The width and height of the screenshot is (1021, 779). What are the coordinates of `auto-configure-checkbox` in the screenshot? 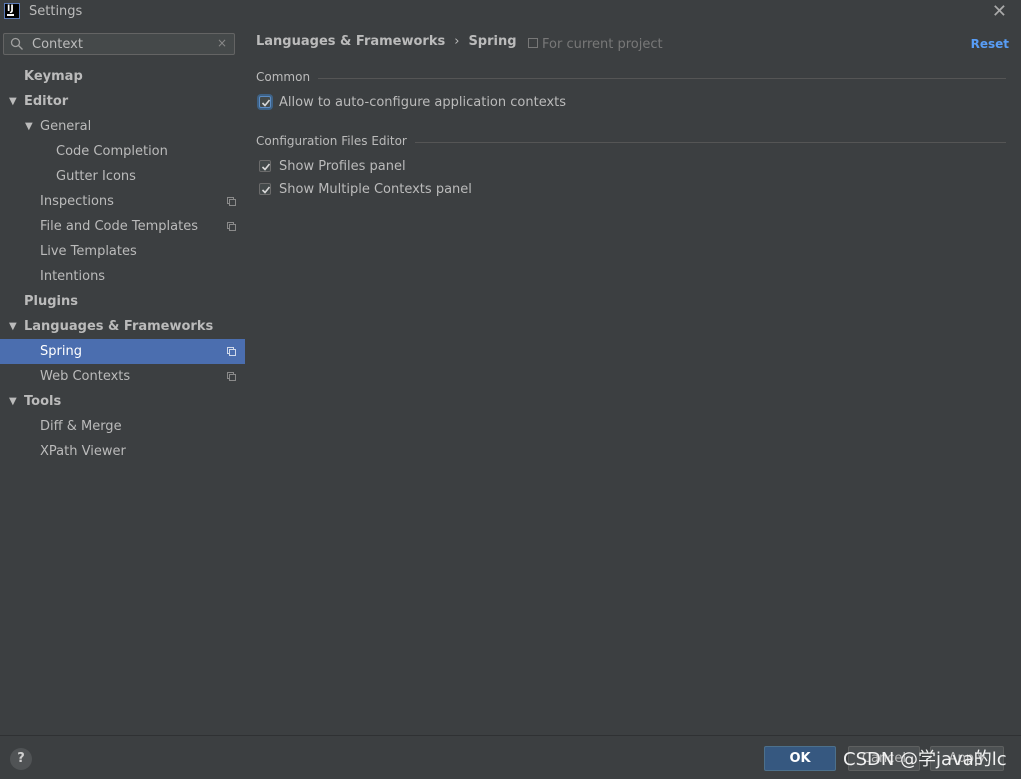 It's located at (265, 102).